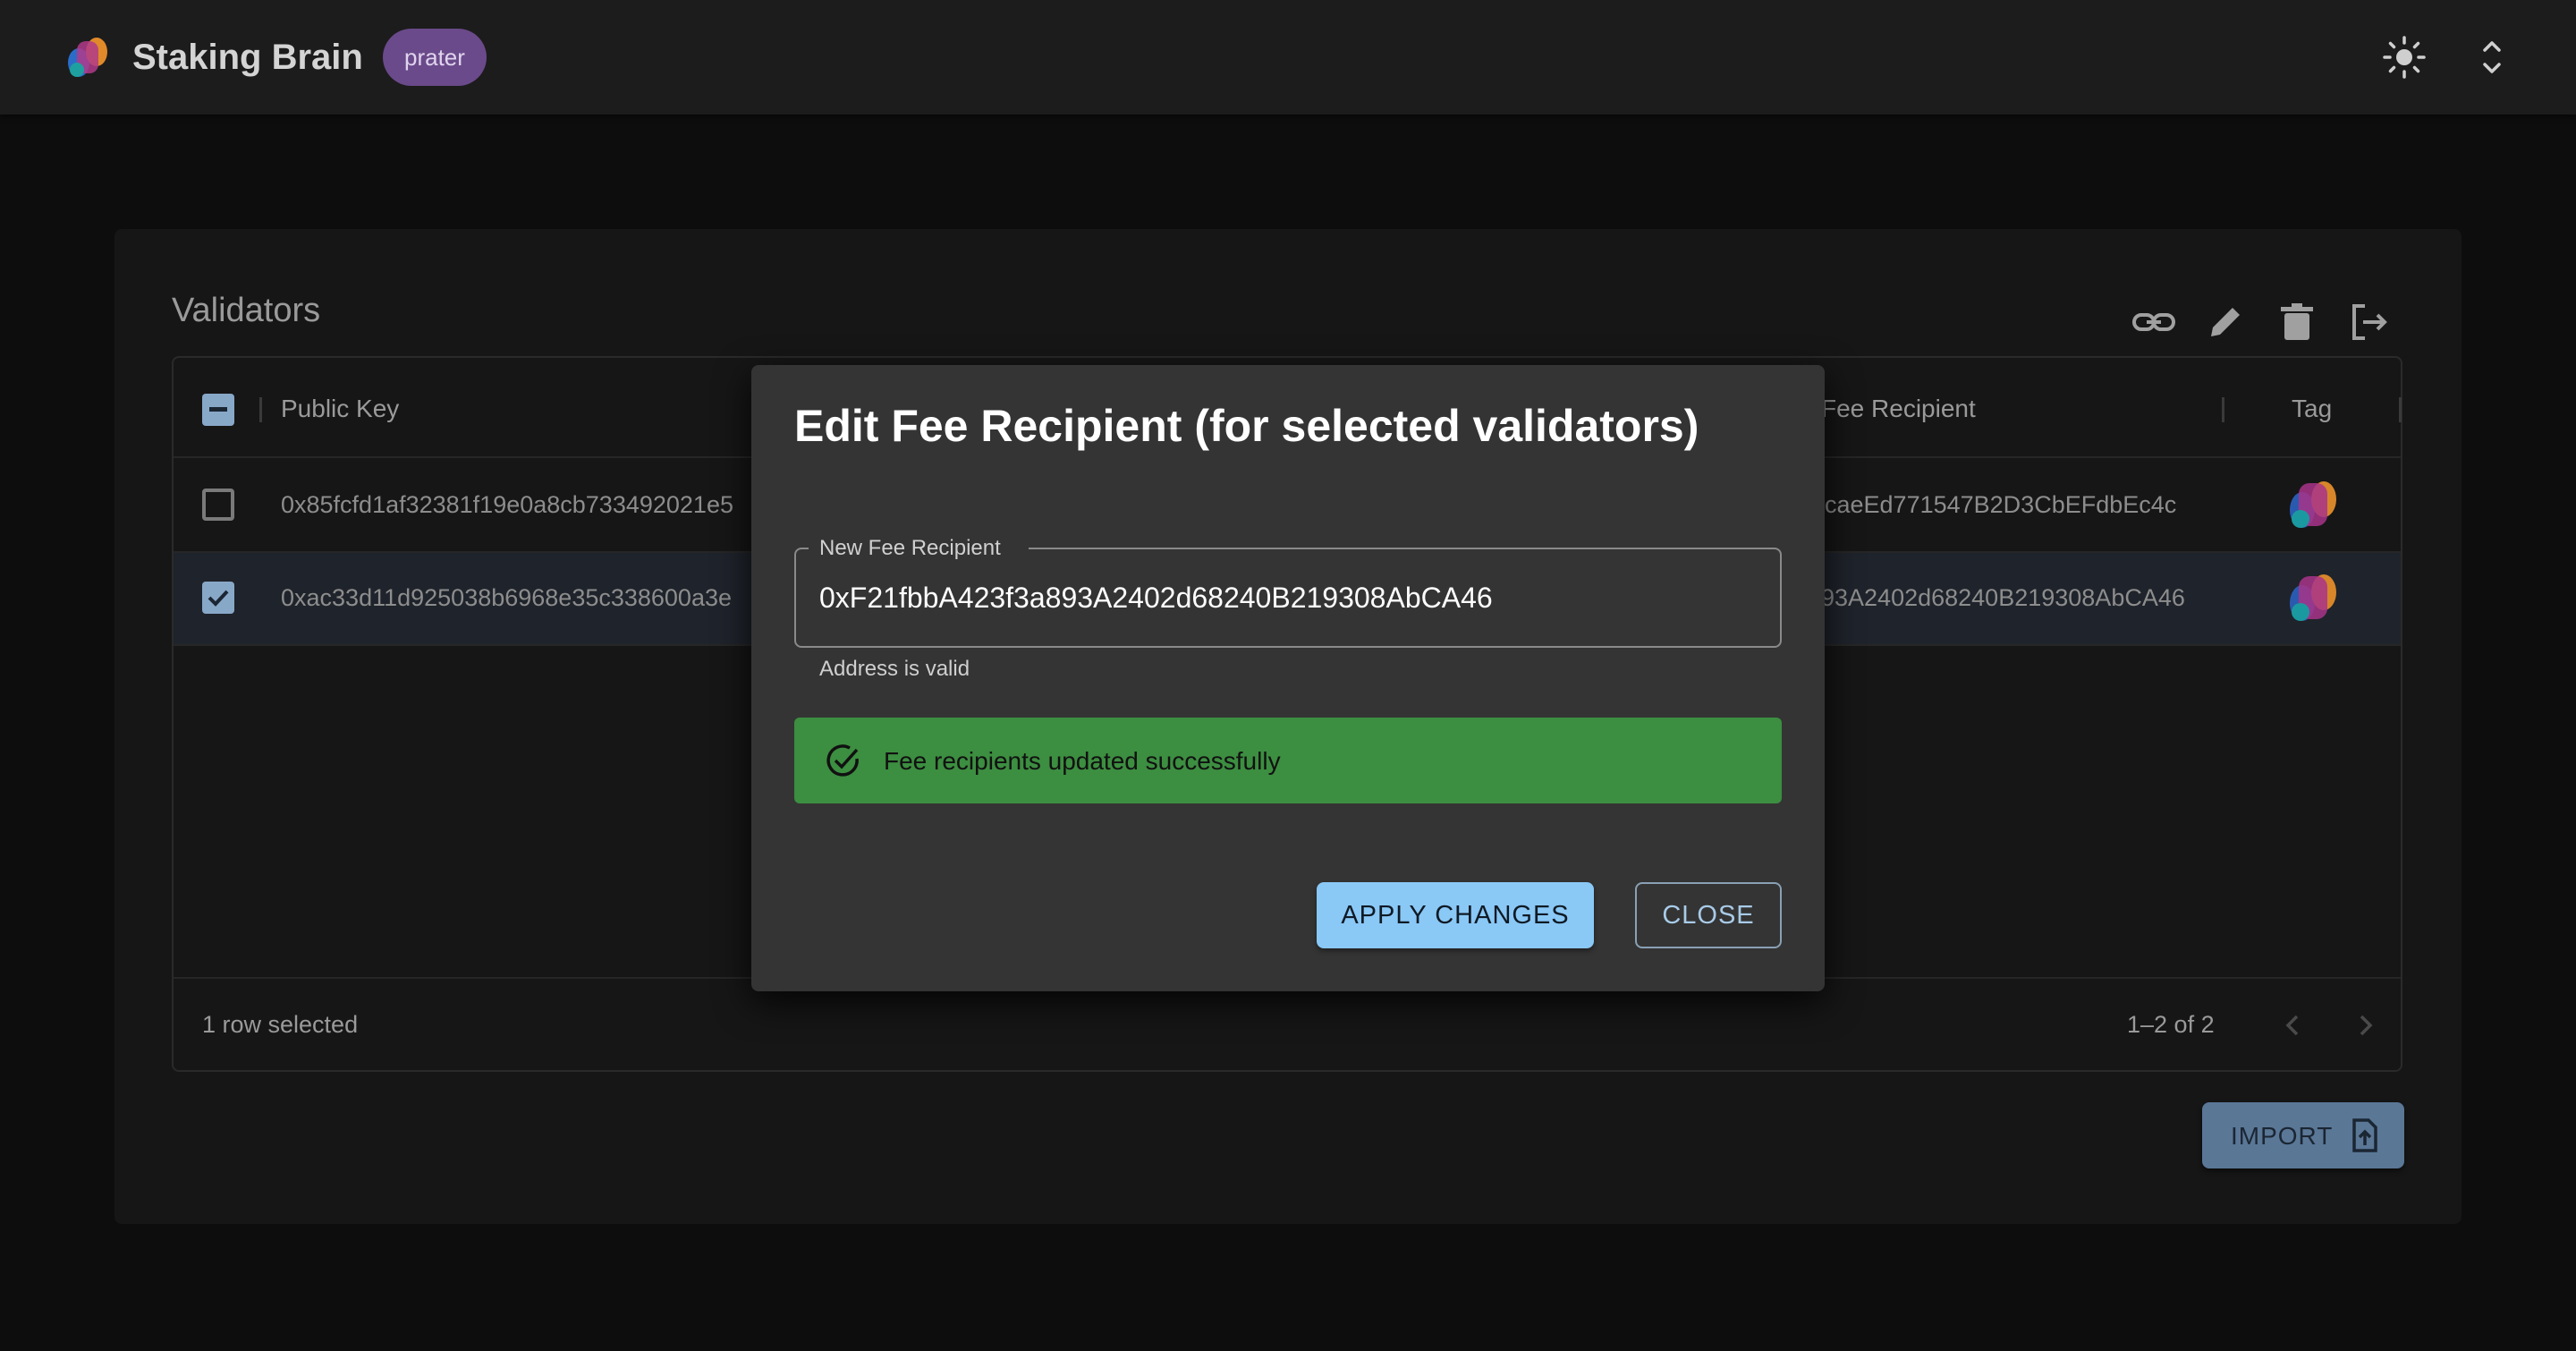  What do you see at coordinates (2003, 598) in the screenshot?
I see `cell-fee-recipient: 93A2402d68240B219308AbCA46` at bounding box center [2003, 598].